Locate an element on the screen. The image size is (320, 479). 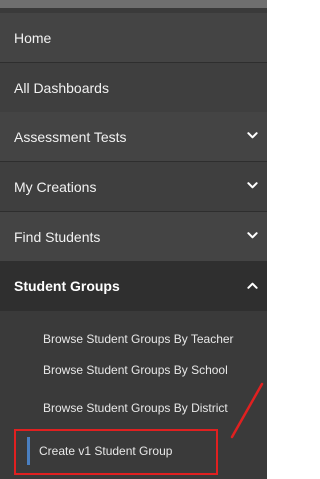
sidebar-section-label: Student Groups is located at coordinates (67, 286).